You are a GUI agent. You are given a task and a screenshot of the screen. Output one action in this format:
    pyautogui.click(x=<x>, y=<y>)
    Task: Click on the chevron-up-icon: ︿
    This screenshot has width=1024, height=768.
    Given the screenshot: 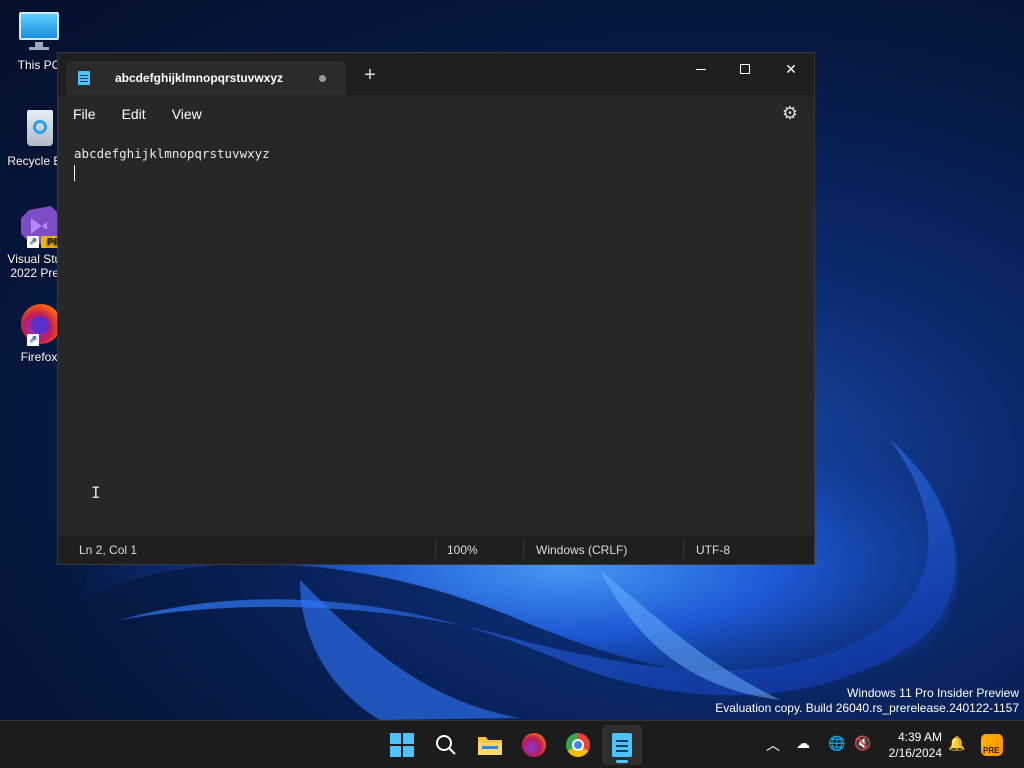 What is the action you would take?
    pyautogui.click(x=773, y=745)
    